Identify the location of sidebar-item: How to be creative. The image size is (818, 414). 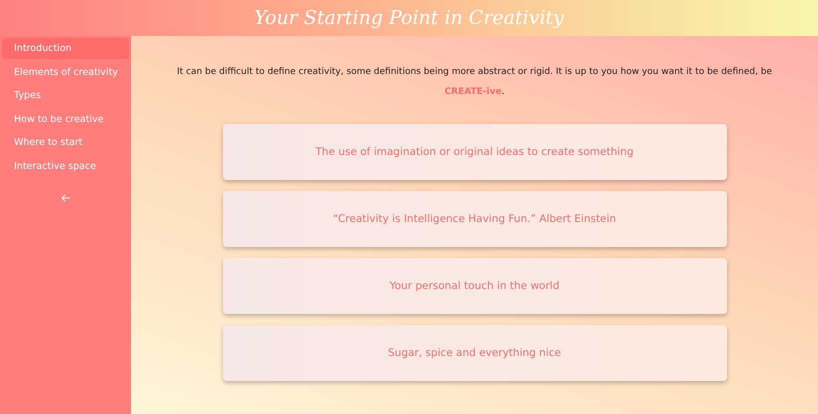
(65, 119).